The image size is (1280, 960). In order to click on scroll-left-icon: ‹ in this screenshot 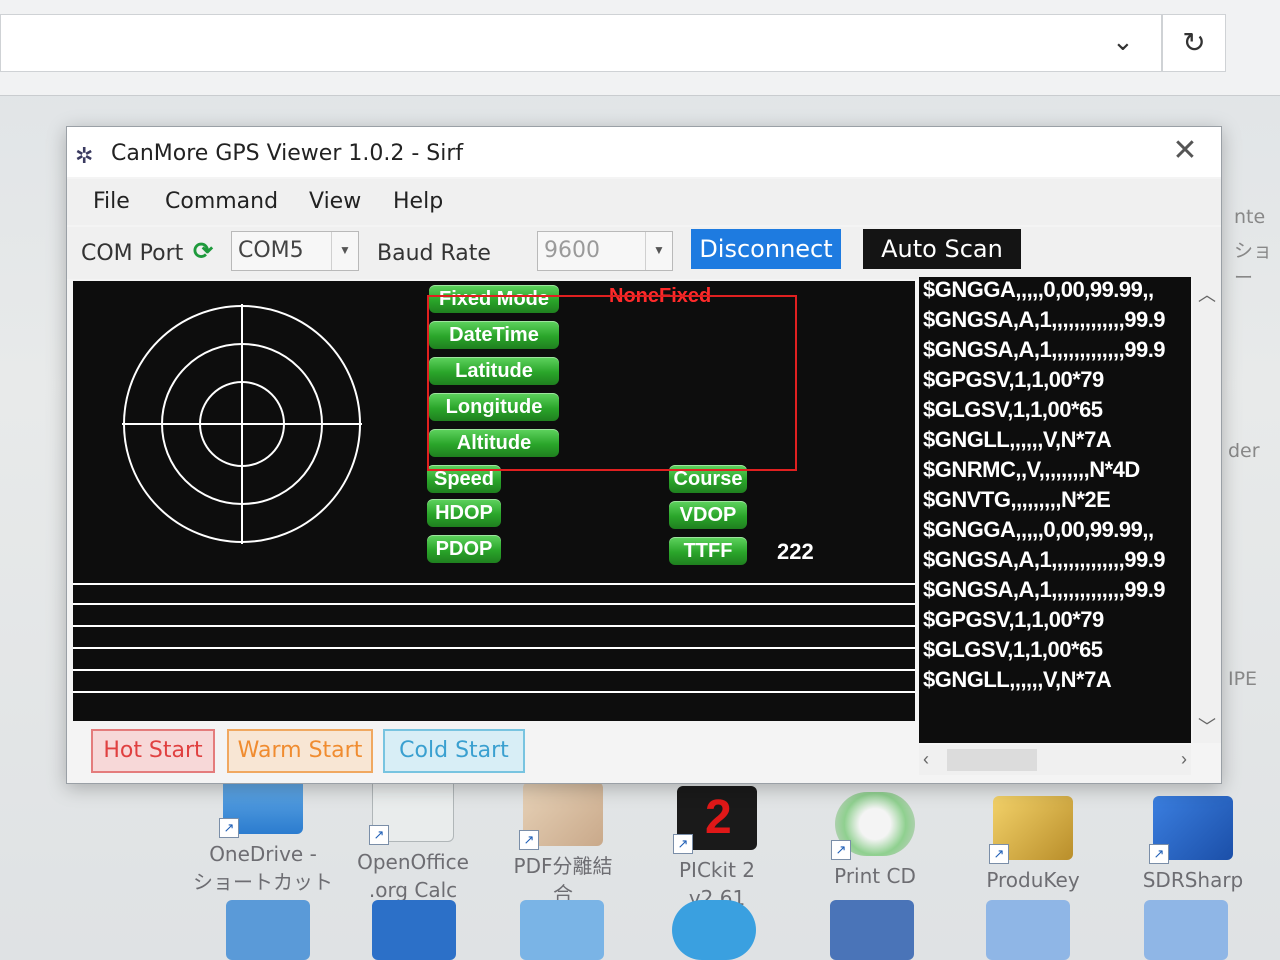, I will do `click(926, 759)`.